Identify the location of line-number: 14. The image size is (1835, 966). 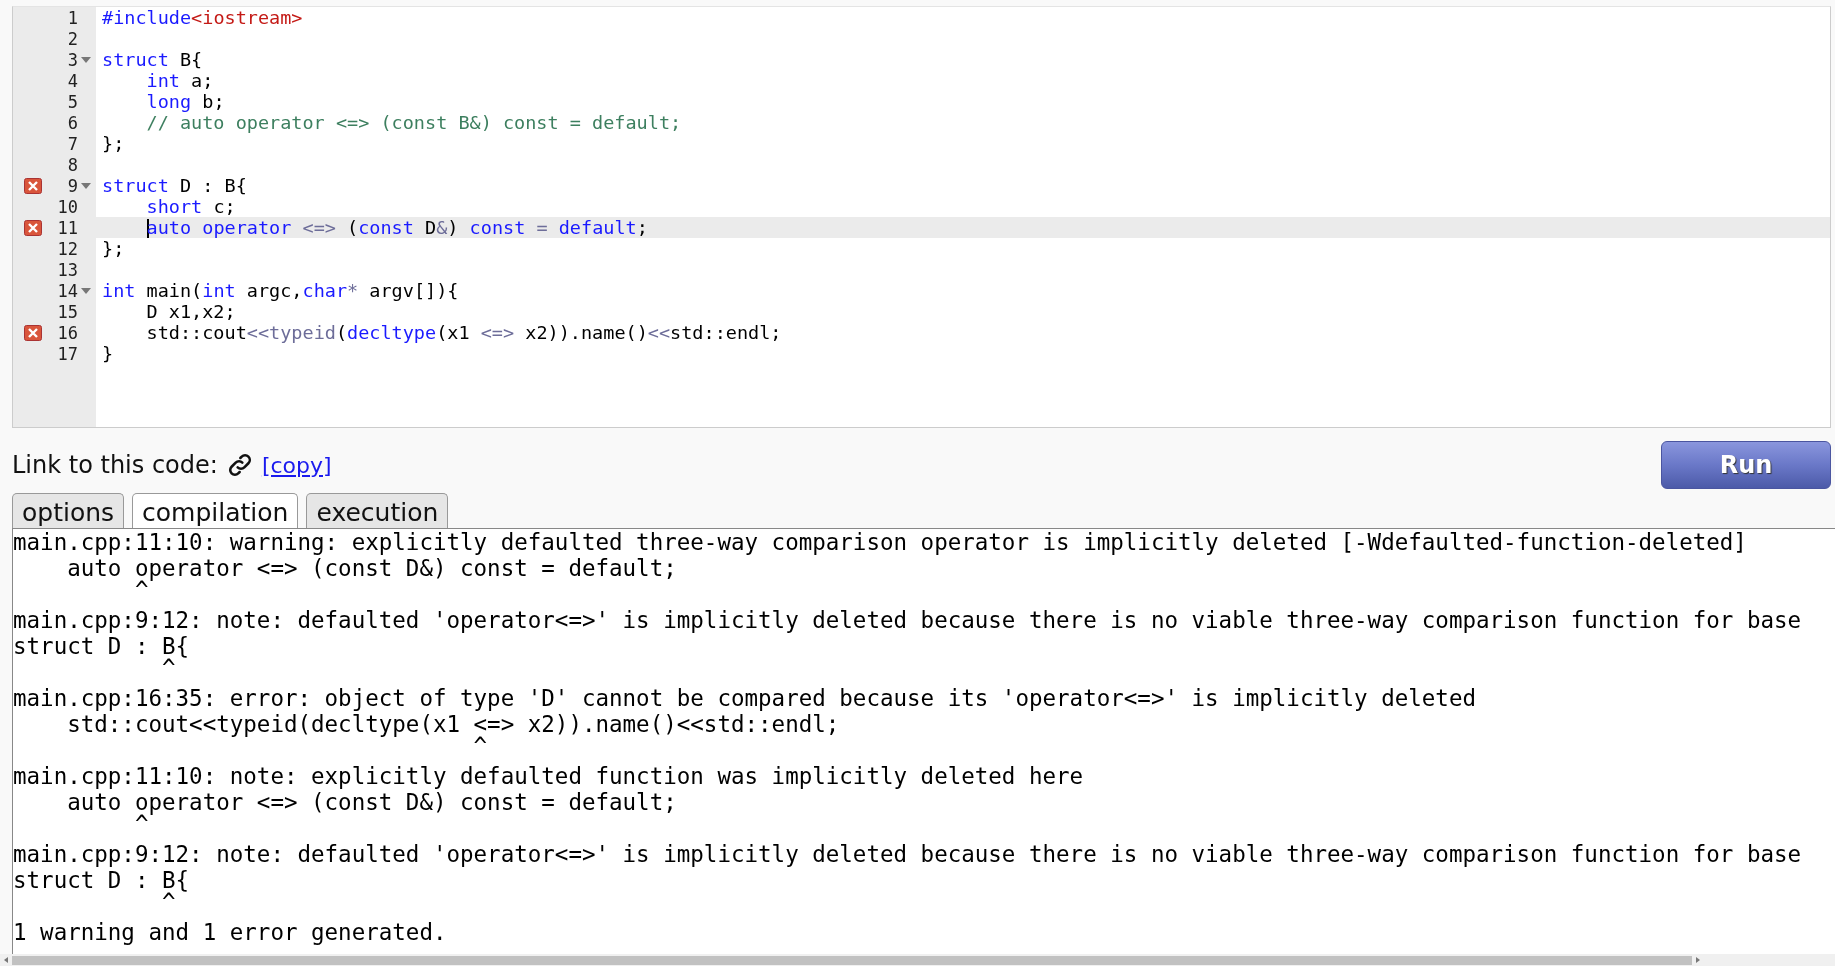
(67, 290).